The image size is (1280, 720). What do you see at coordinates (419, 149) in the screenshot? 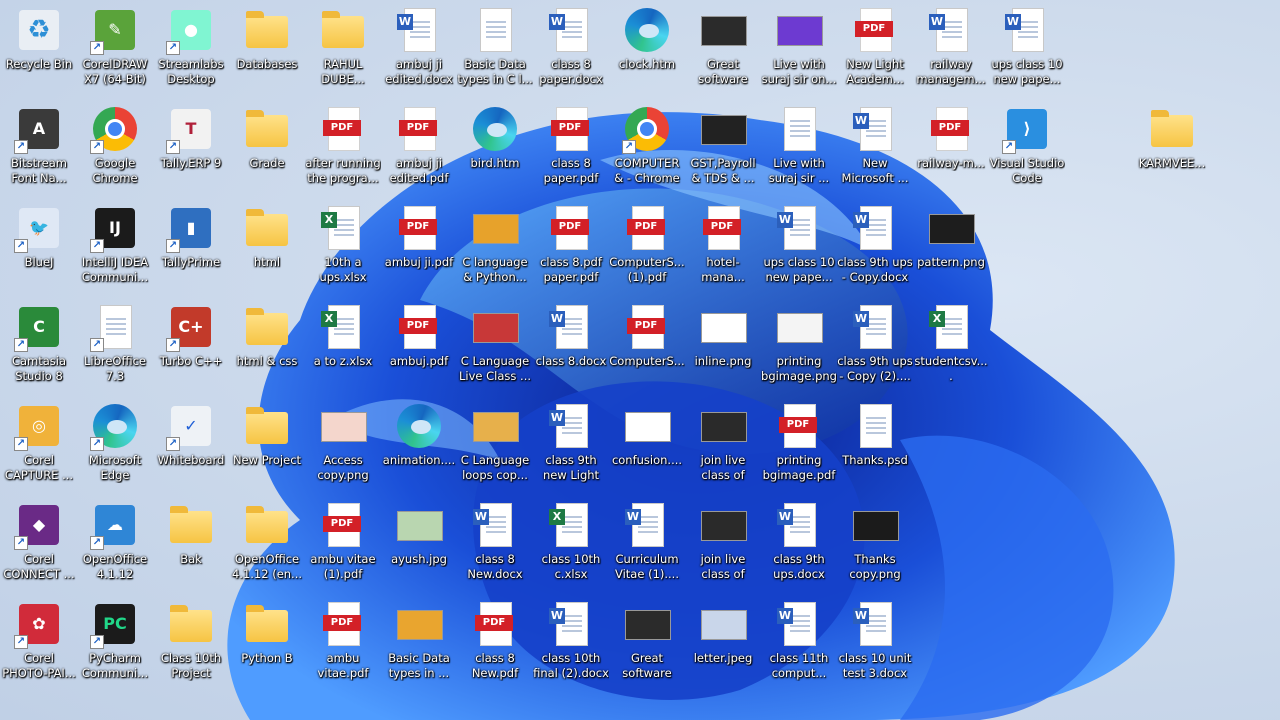
I see `desktop-icon: PDF ambuj ji edited.pdf` at bounding box center [419, 149].